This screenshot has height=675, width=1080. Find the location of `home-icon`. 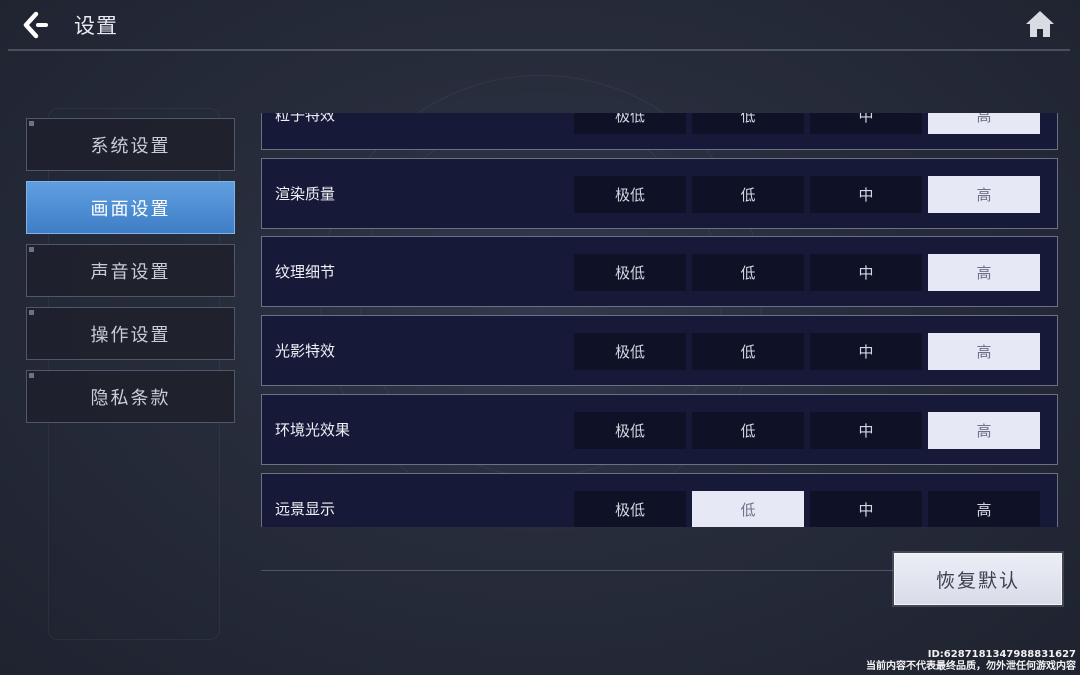

home-icon is located at coordinates (1040, 24).